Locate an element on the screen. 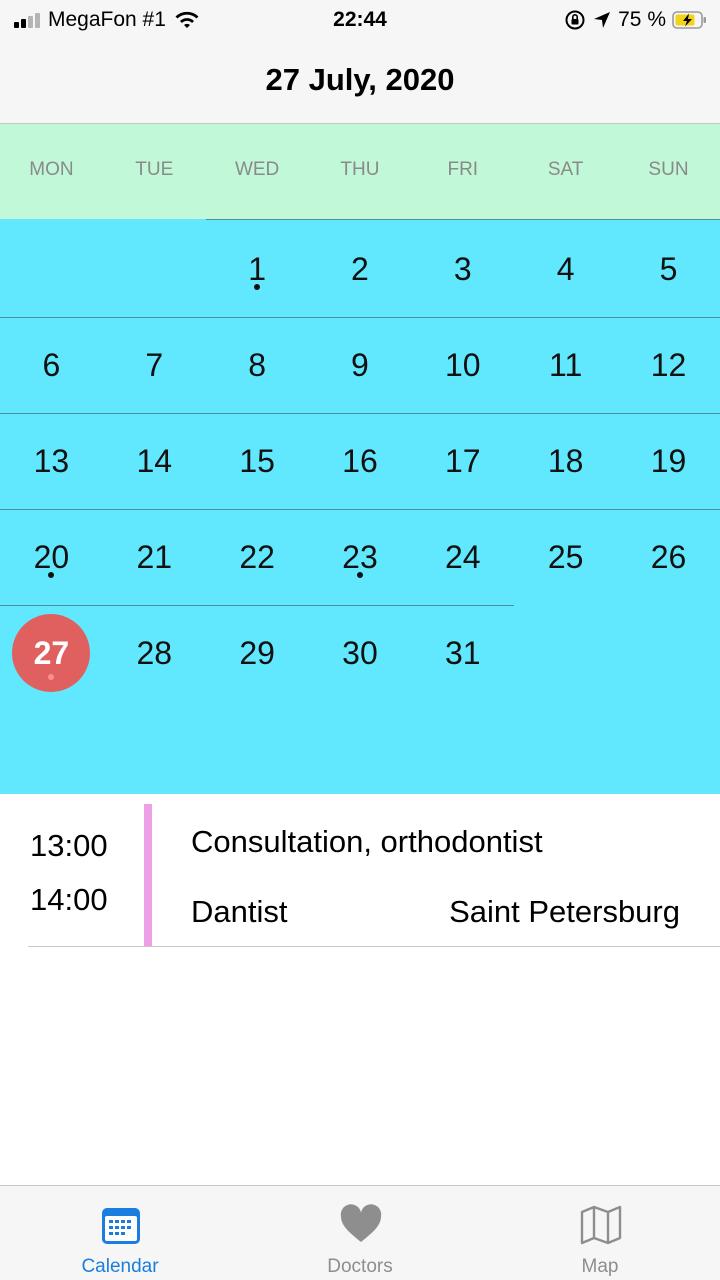 The width and height of the screenshot is (720, 1280). navigation-header: 27 July, 2020 is located at coordinates (360, 84).